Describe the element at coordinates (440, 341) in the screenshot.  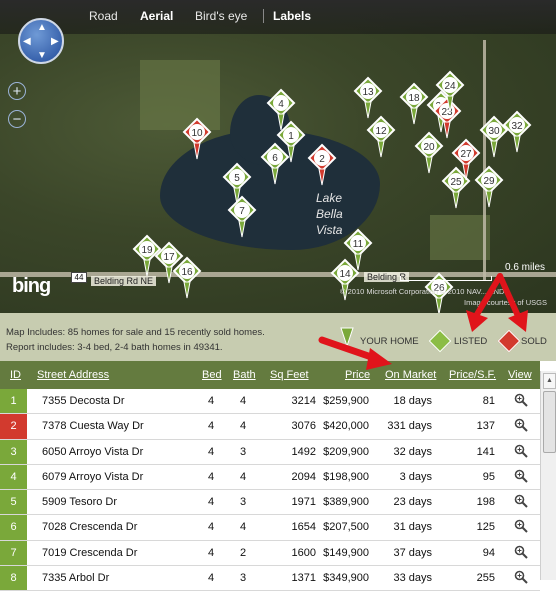
I see `listed-icon` at that location.